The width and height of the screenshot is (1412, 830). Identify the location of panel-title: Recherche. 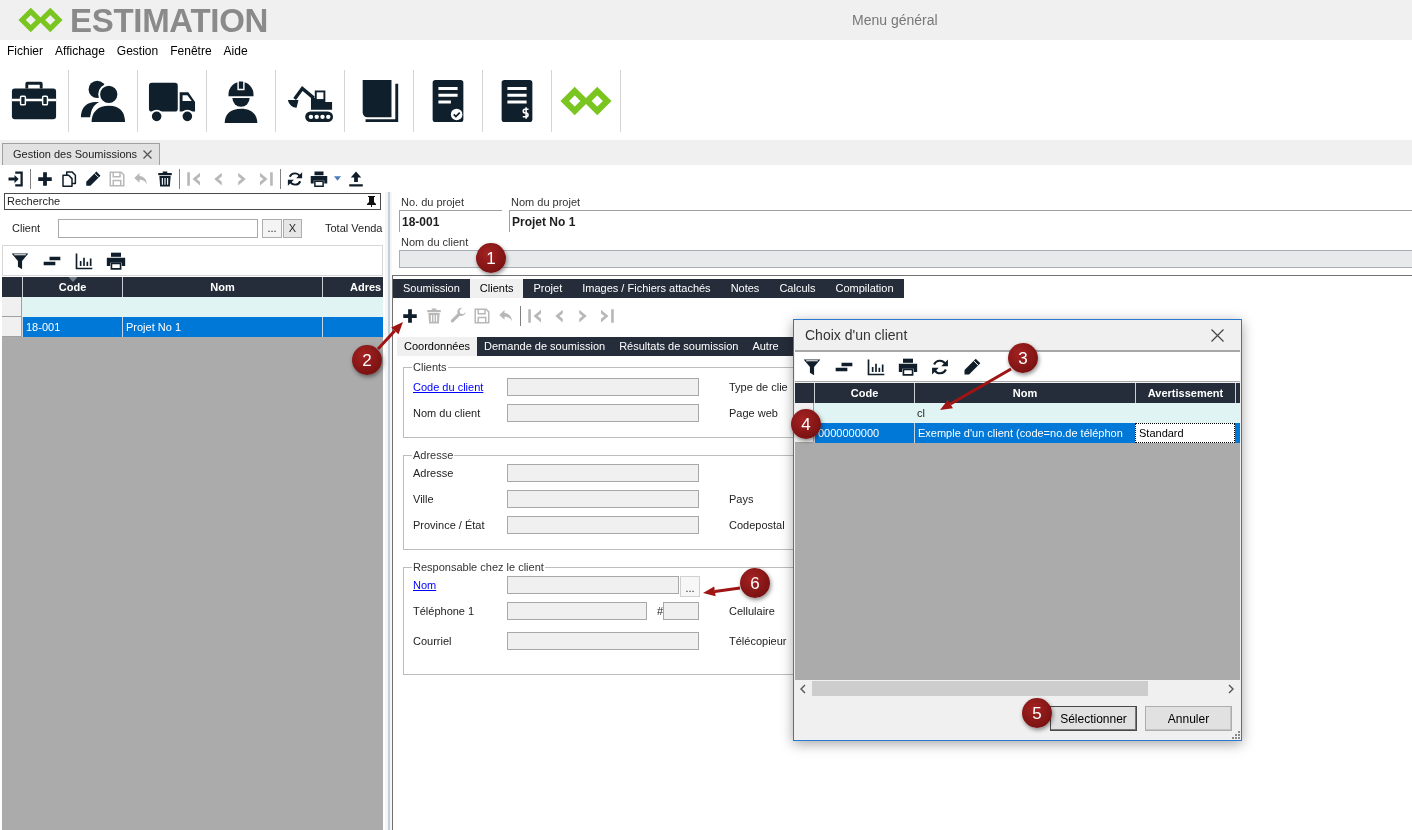
(34, 202).